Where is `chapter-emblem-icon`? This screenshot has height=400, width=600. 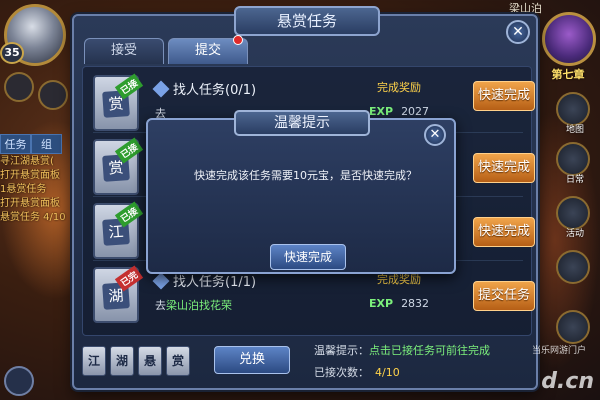 chapter-emblem-icon is located at coordinates (569, 39).